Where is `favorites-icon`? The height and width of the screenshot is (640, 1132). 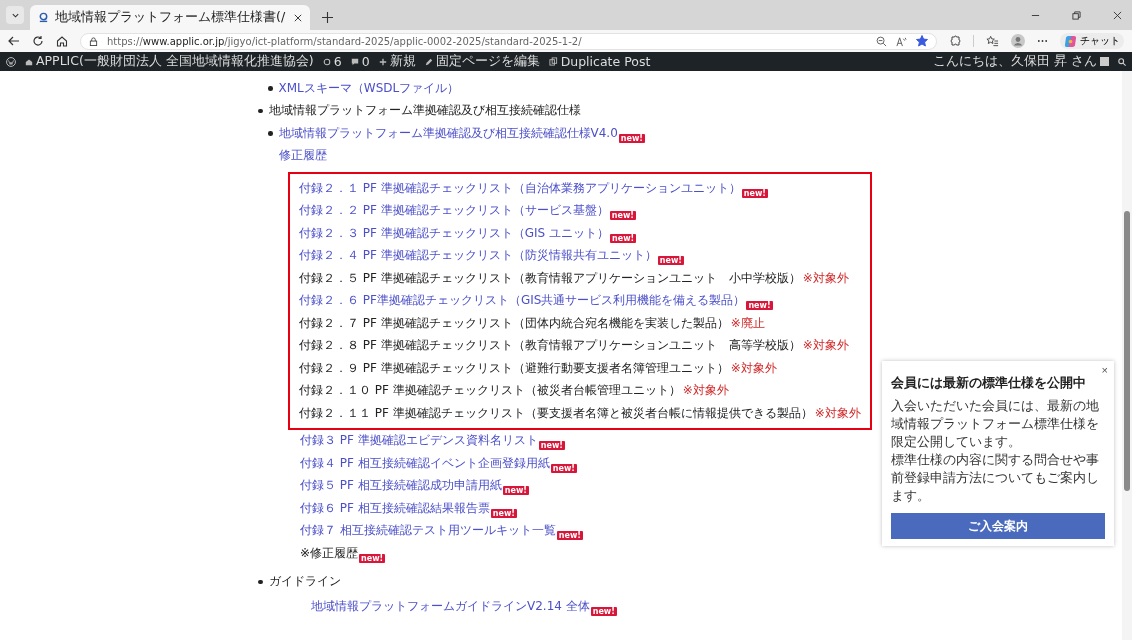
favorites-icon is located at coordinates (992, 41).